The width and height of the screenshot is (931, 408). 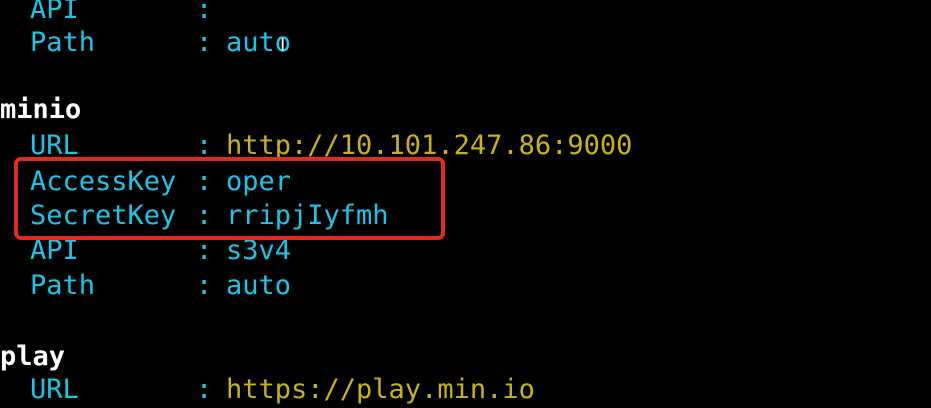 I want to click on text-cursor-icon: I, so click(x=283, y=45).